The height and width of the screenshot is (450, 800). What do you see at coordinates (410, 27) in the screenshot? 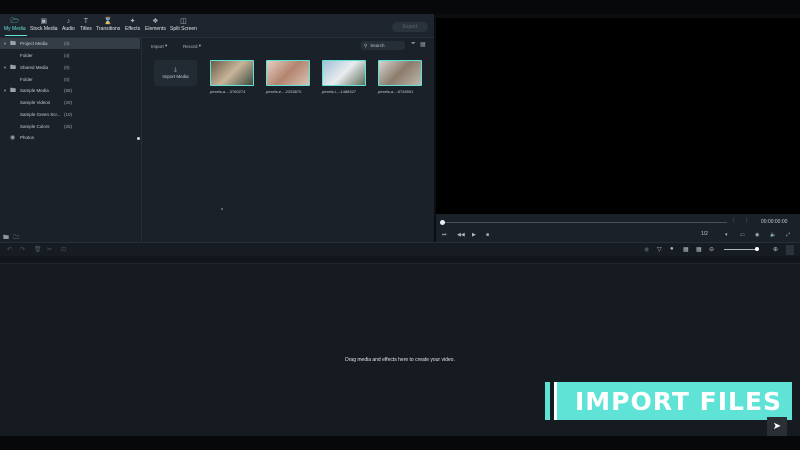
I see `export-button: Export` at bounding box center [410, 27].